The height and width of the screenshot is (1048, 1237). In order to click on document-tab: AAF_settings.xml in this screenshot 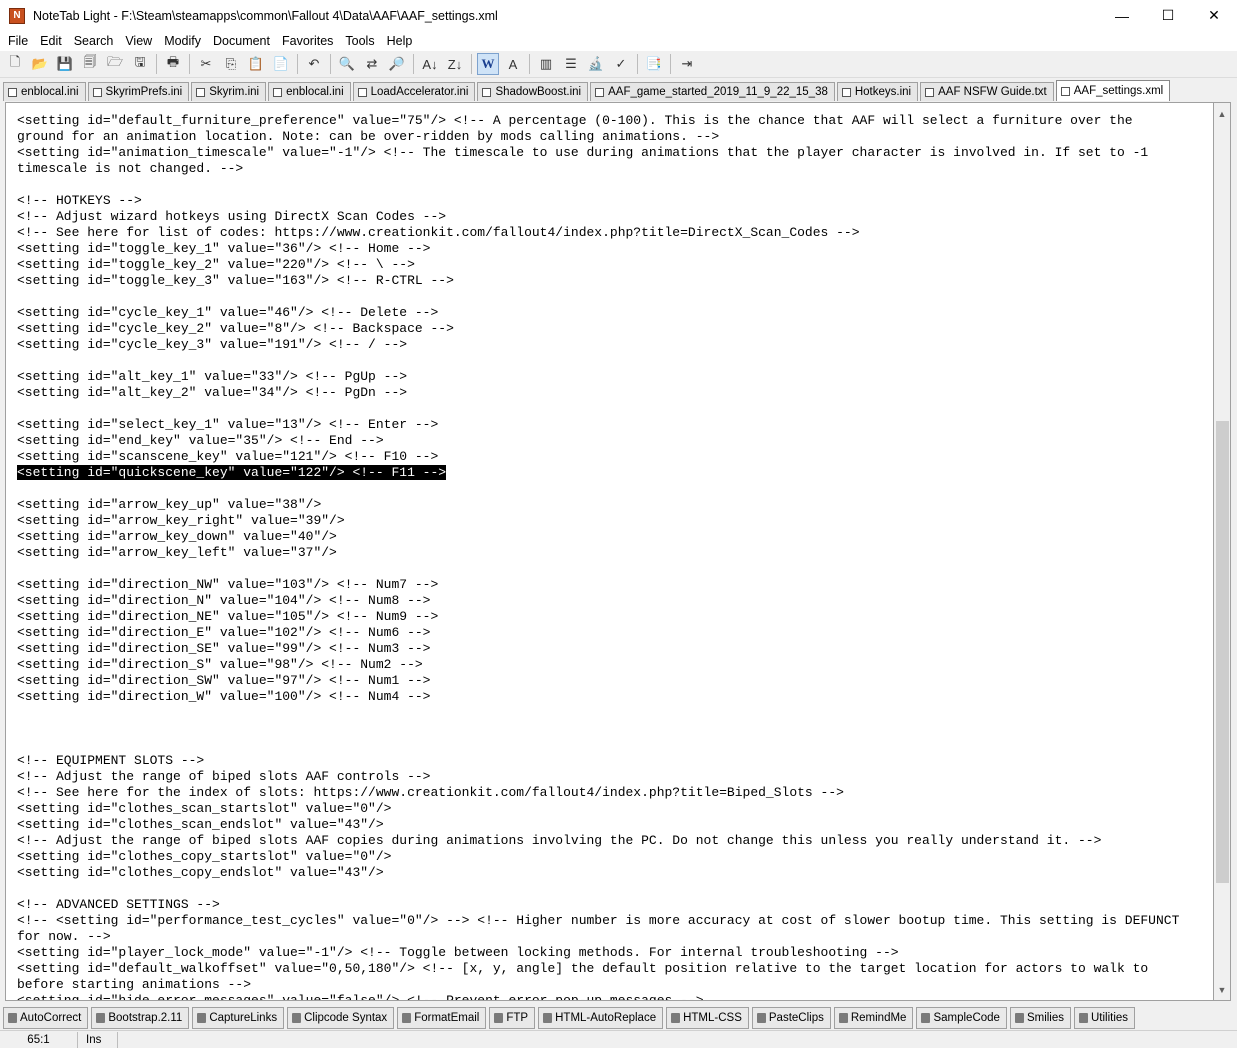, I will do `click(1113, 90)`.